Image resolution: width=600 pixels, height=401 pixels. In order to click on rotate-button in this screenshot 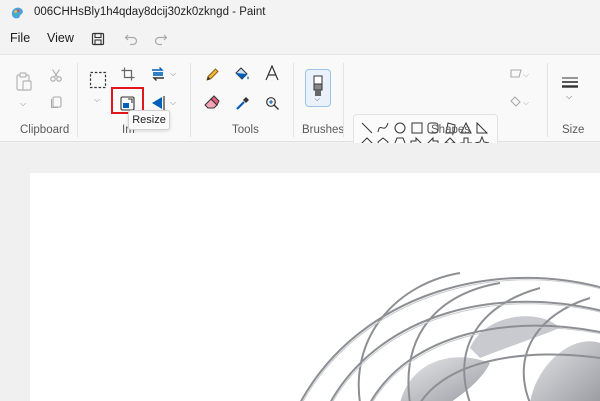, I will do `click(158, 74)`.